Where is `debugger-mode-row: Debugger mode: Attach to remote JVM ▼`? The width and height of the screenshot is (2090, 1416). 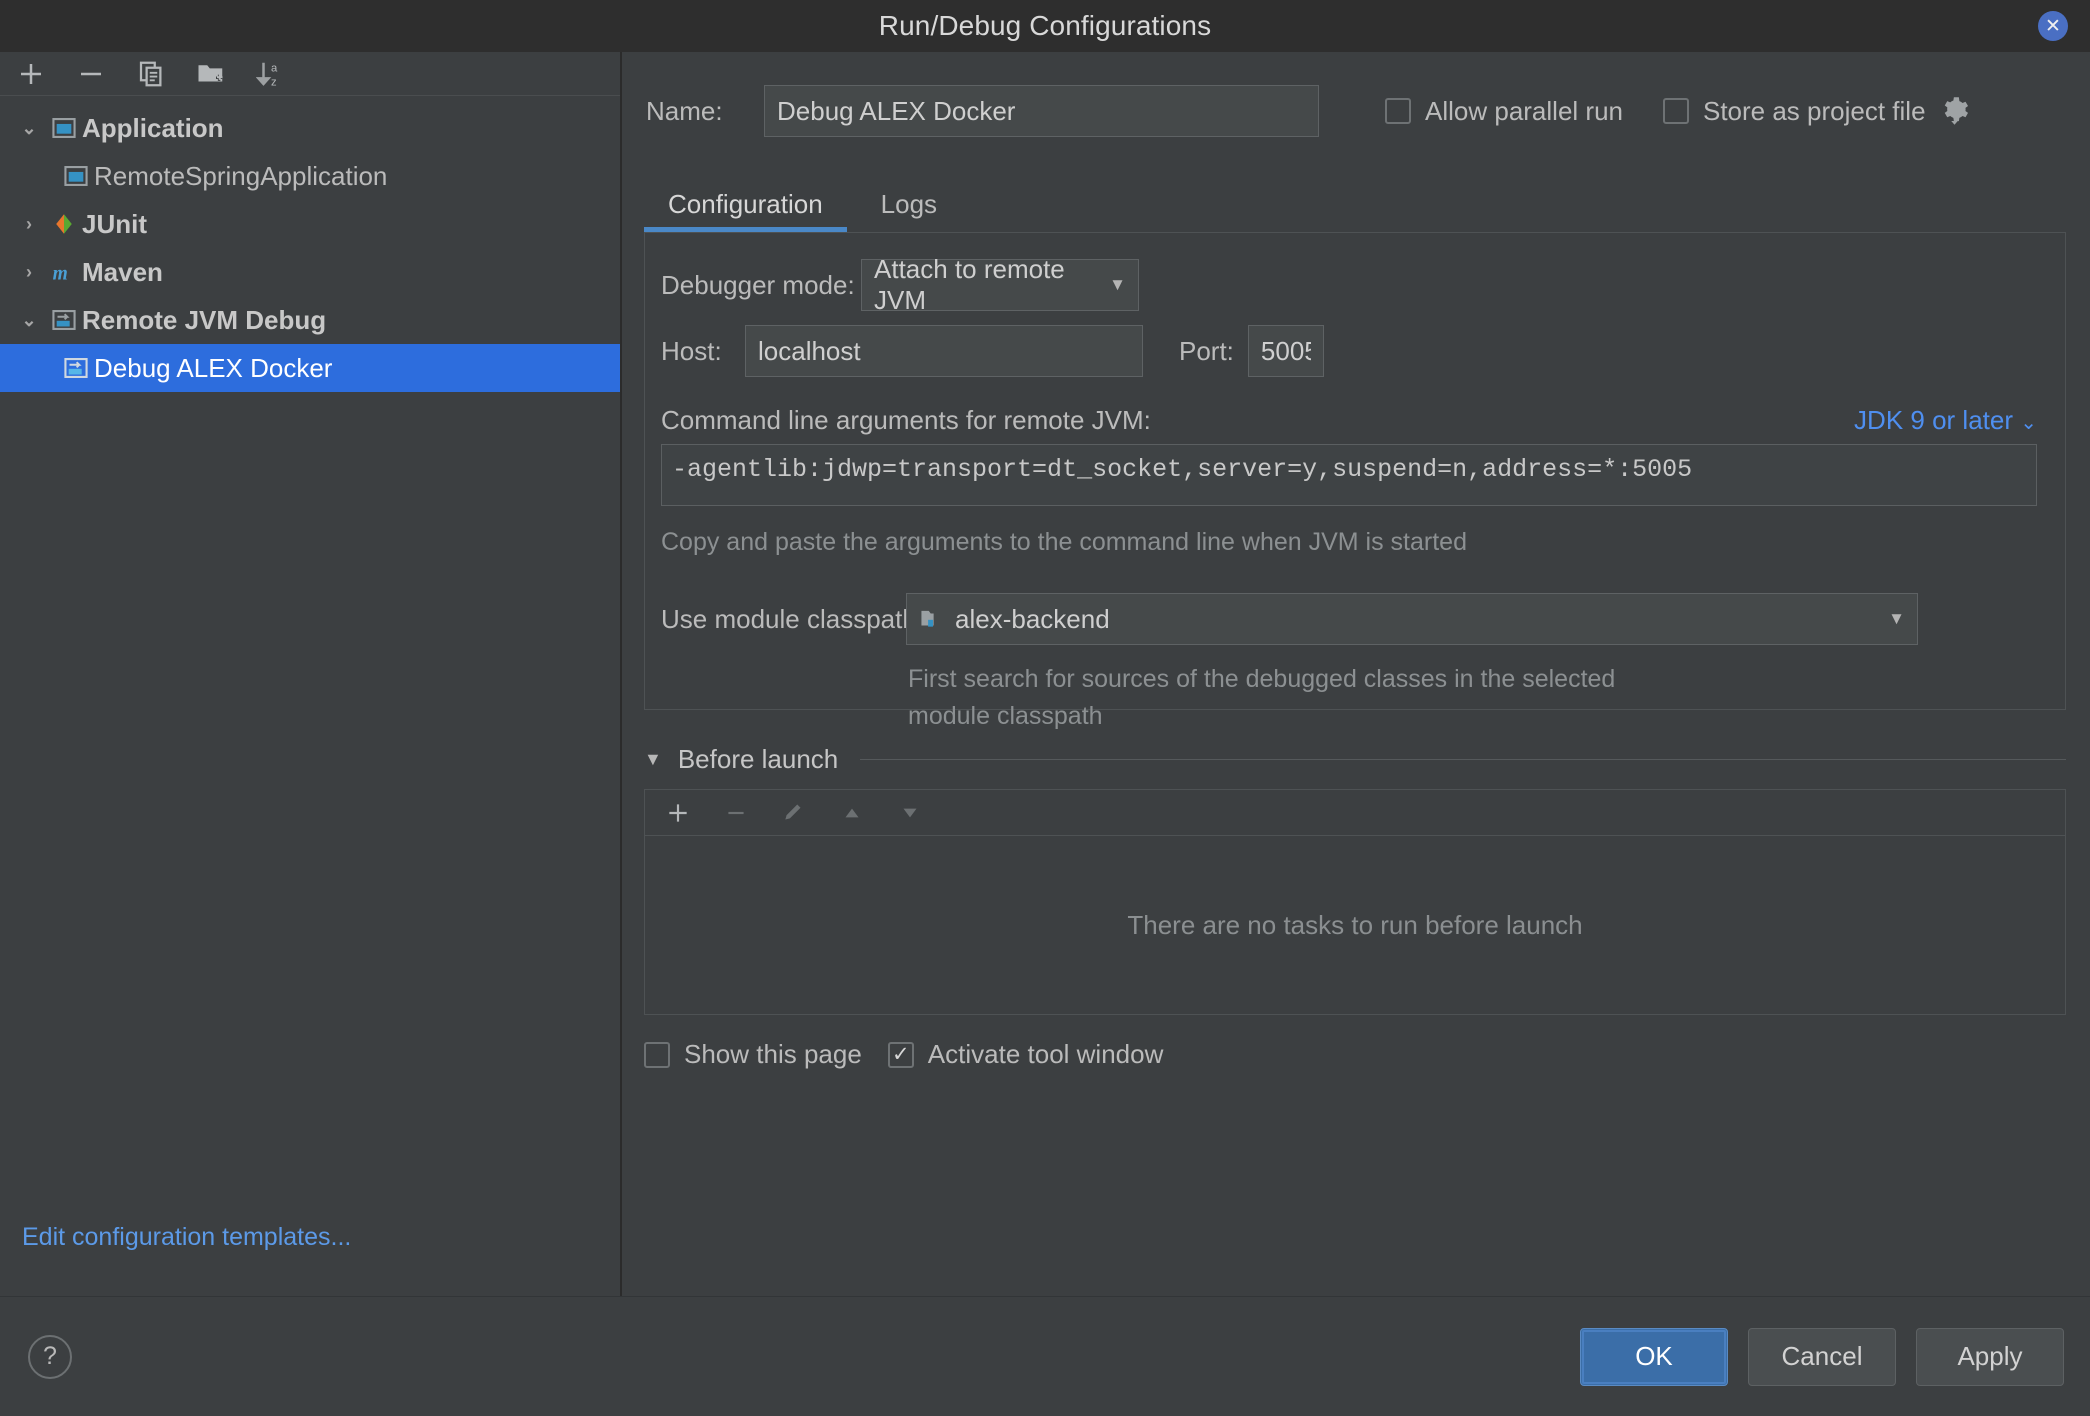
debugger-mode-row: Debugger mode: Attach to remote JVM ▼ is located at coordinates (1363, 284).